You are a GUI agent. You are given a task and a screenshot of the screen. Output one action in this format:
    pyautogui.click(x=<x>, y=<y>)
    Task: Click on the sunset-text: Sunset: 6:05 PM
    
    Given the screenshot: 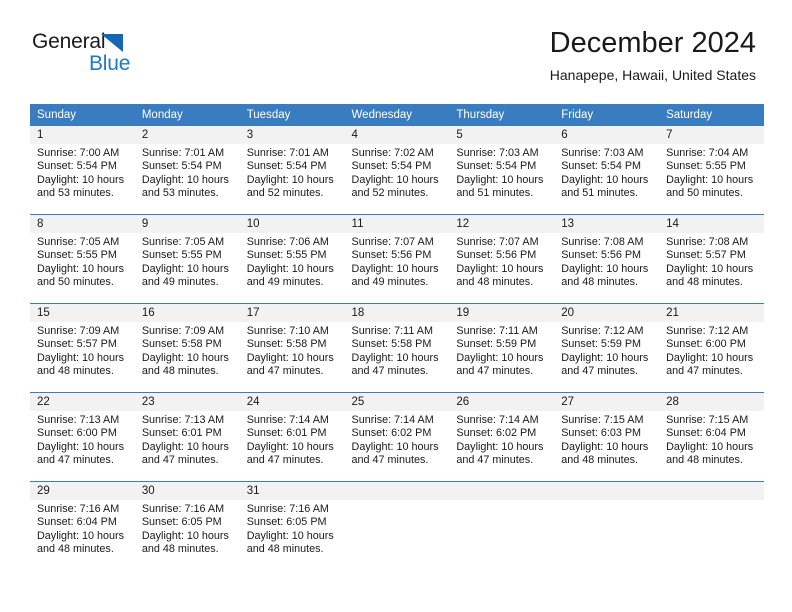 What is the action you would take?
    pyautogui.click(x=181, y=522)
    